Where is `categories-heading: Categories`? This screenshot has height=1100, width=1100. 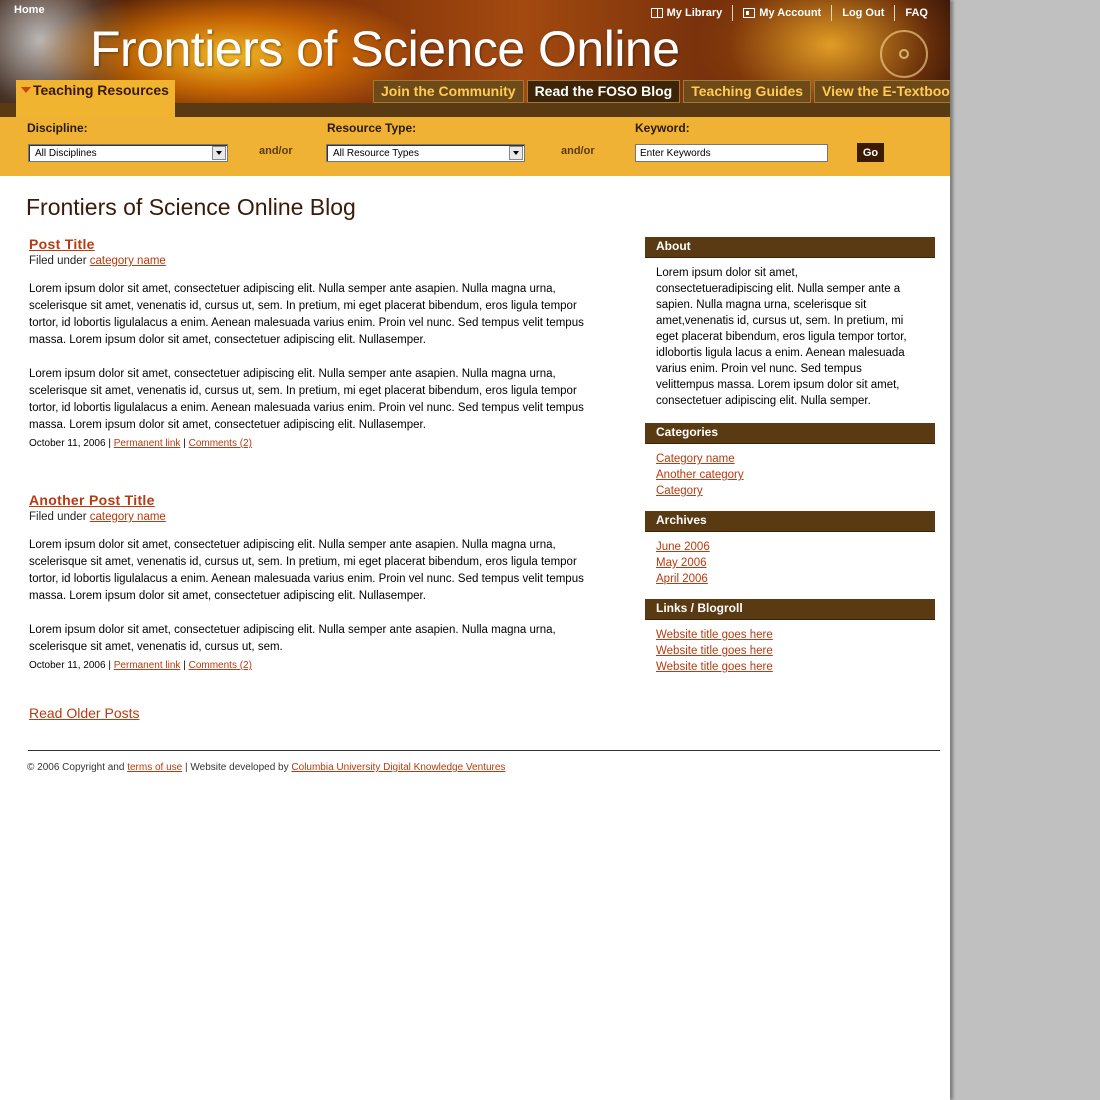
categories-heading: Categories is located at coordinates (790, 433).